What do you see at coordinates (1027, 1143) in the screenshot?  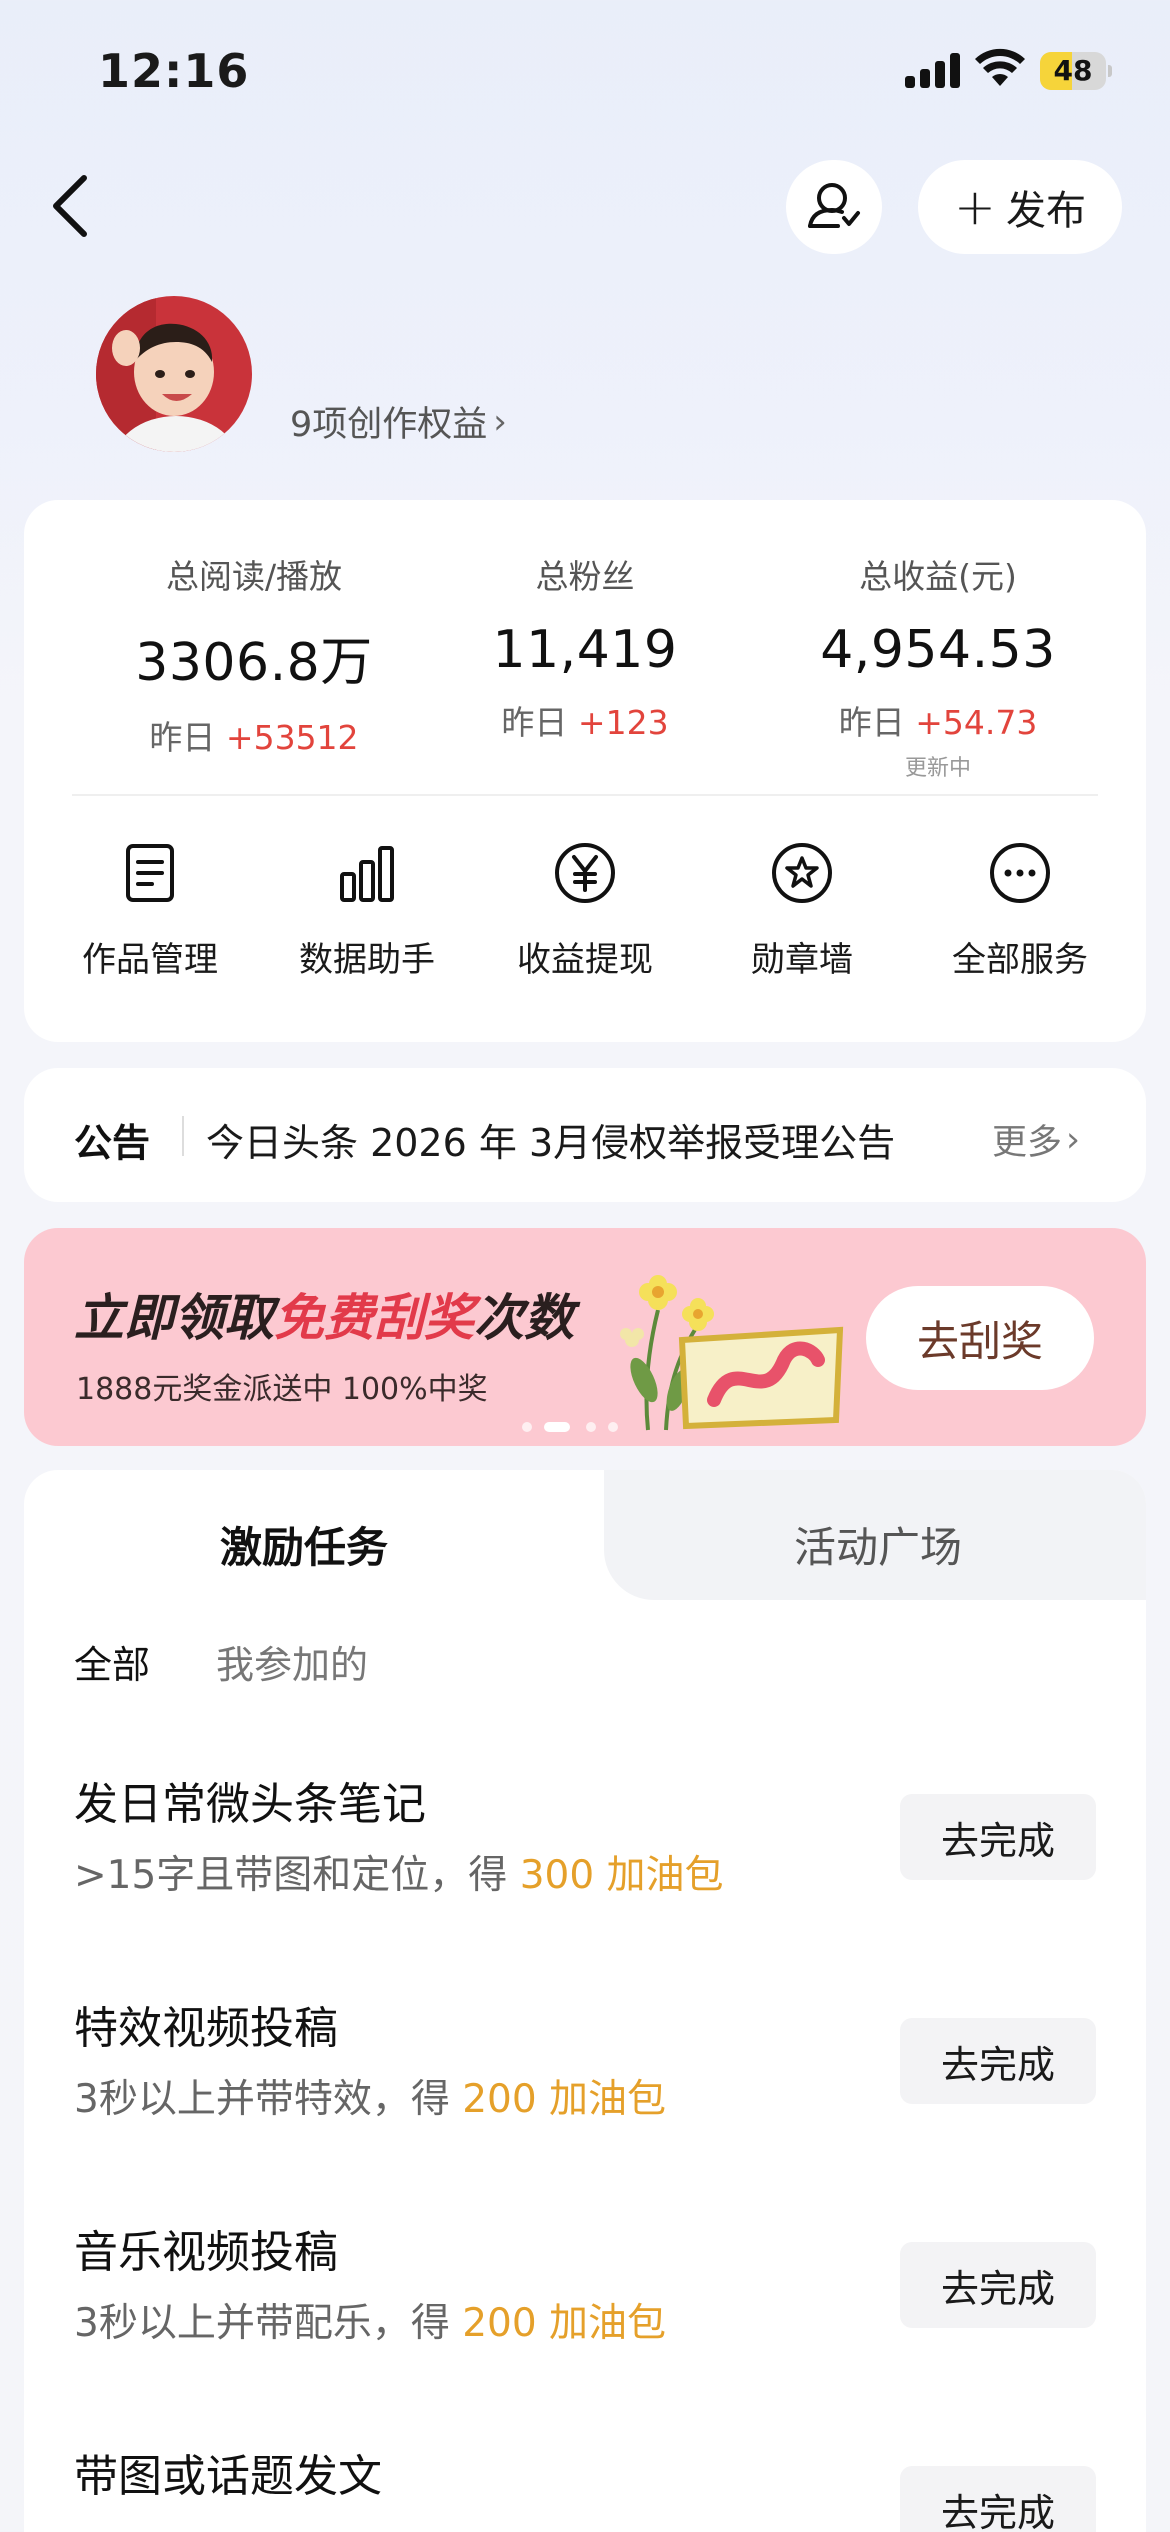 I see `more-label: 更多` at bounding box center [1027, 1143].